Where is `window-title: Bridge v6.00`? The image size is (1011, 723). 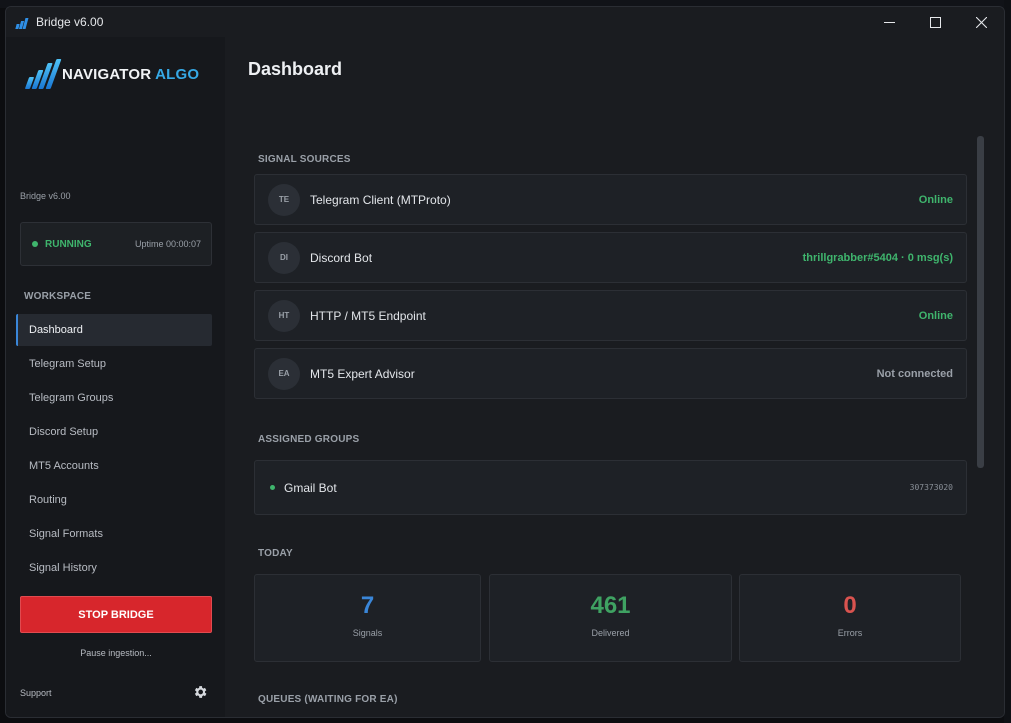
window-title: Bridge v6.00 is located at coordinates (70, 22).